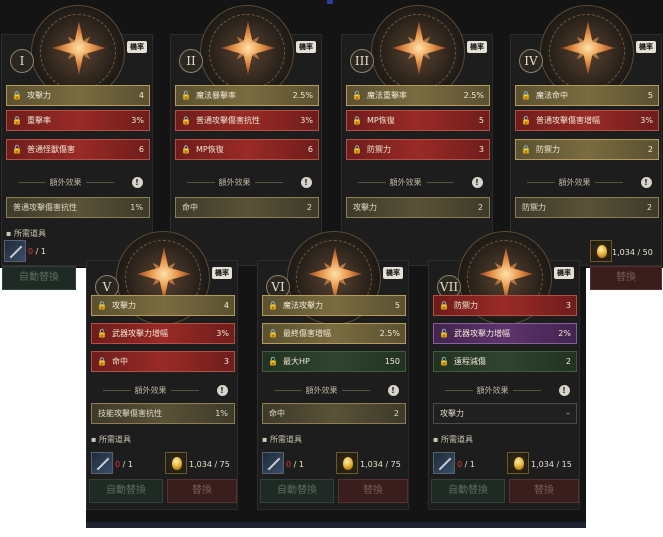 Image resolution: width=663 pixels, height=537 pixels. I want to click on extra-effect-title: 額外效果, so click(65, 182).